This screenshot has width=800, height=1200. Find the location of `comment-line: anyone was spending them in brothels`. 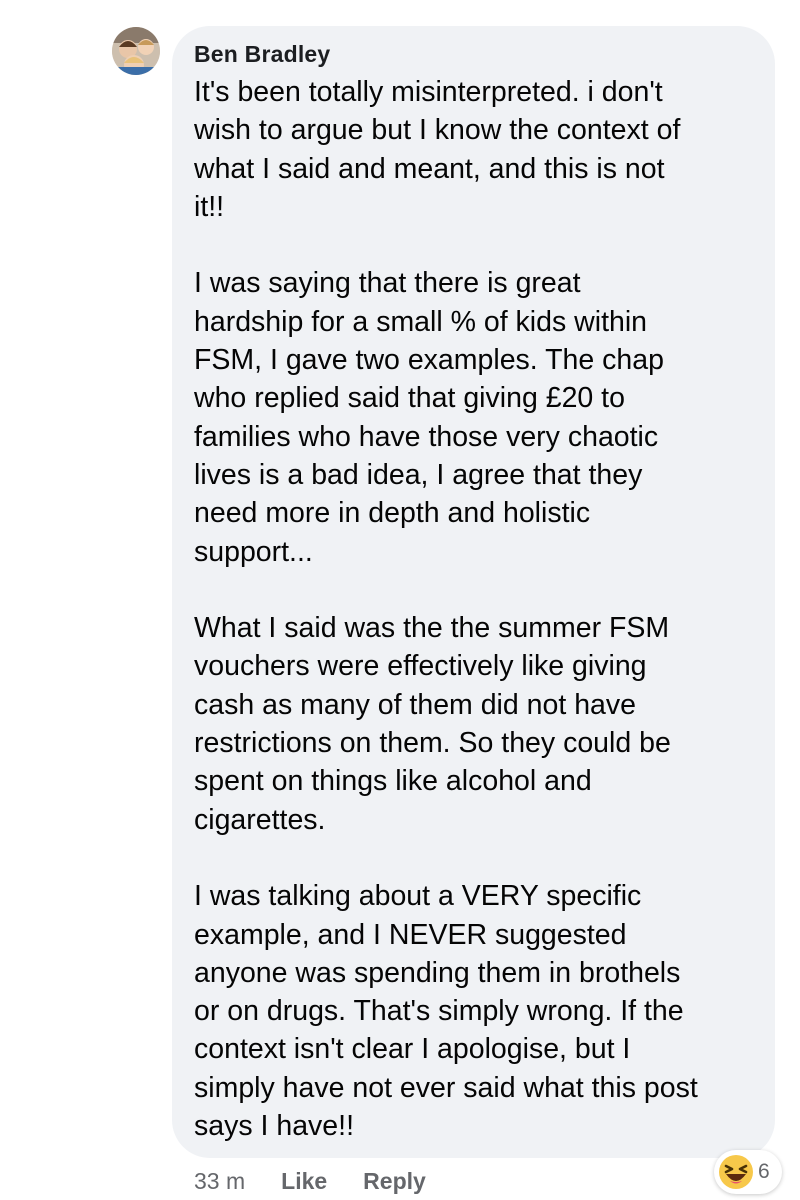

comment-line: anyone was spending them in brothels is located at coordinates (437, 972).